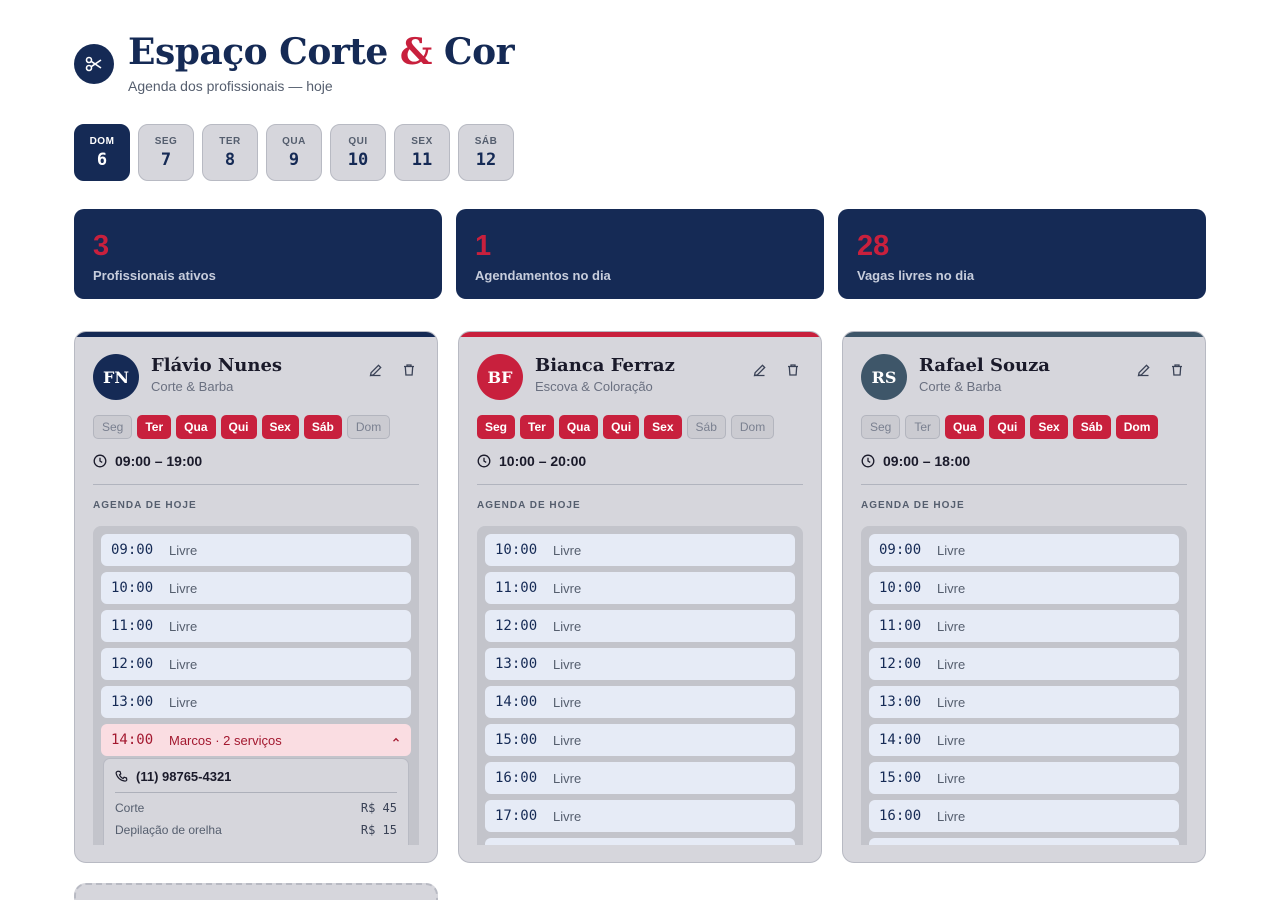 The width and height of the screenshot is (1280, 900). Describe the element at coordinates (256, 891) in the screenshot. I see `add-professional-card` at that location.